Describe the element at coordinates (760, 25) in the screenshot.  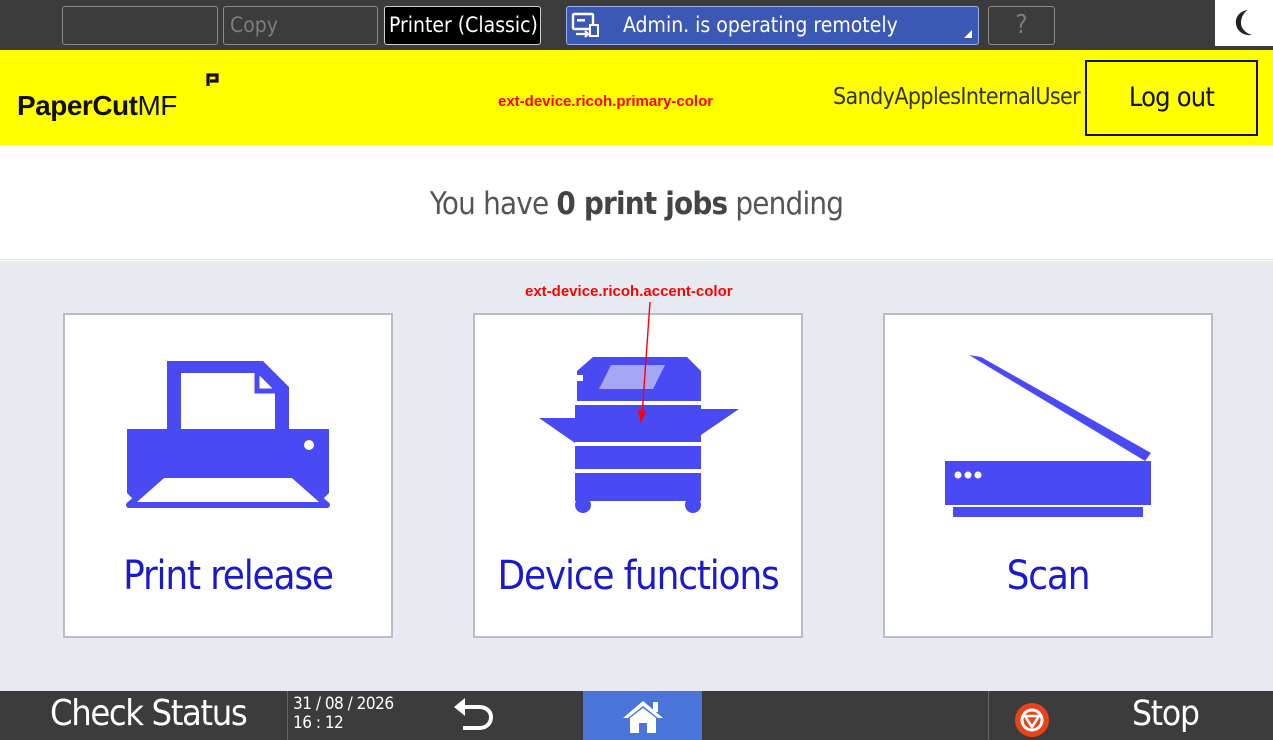
I see `remote-operation-label: Admin. is operating remotely` at that location.